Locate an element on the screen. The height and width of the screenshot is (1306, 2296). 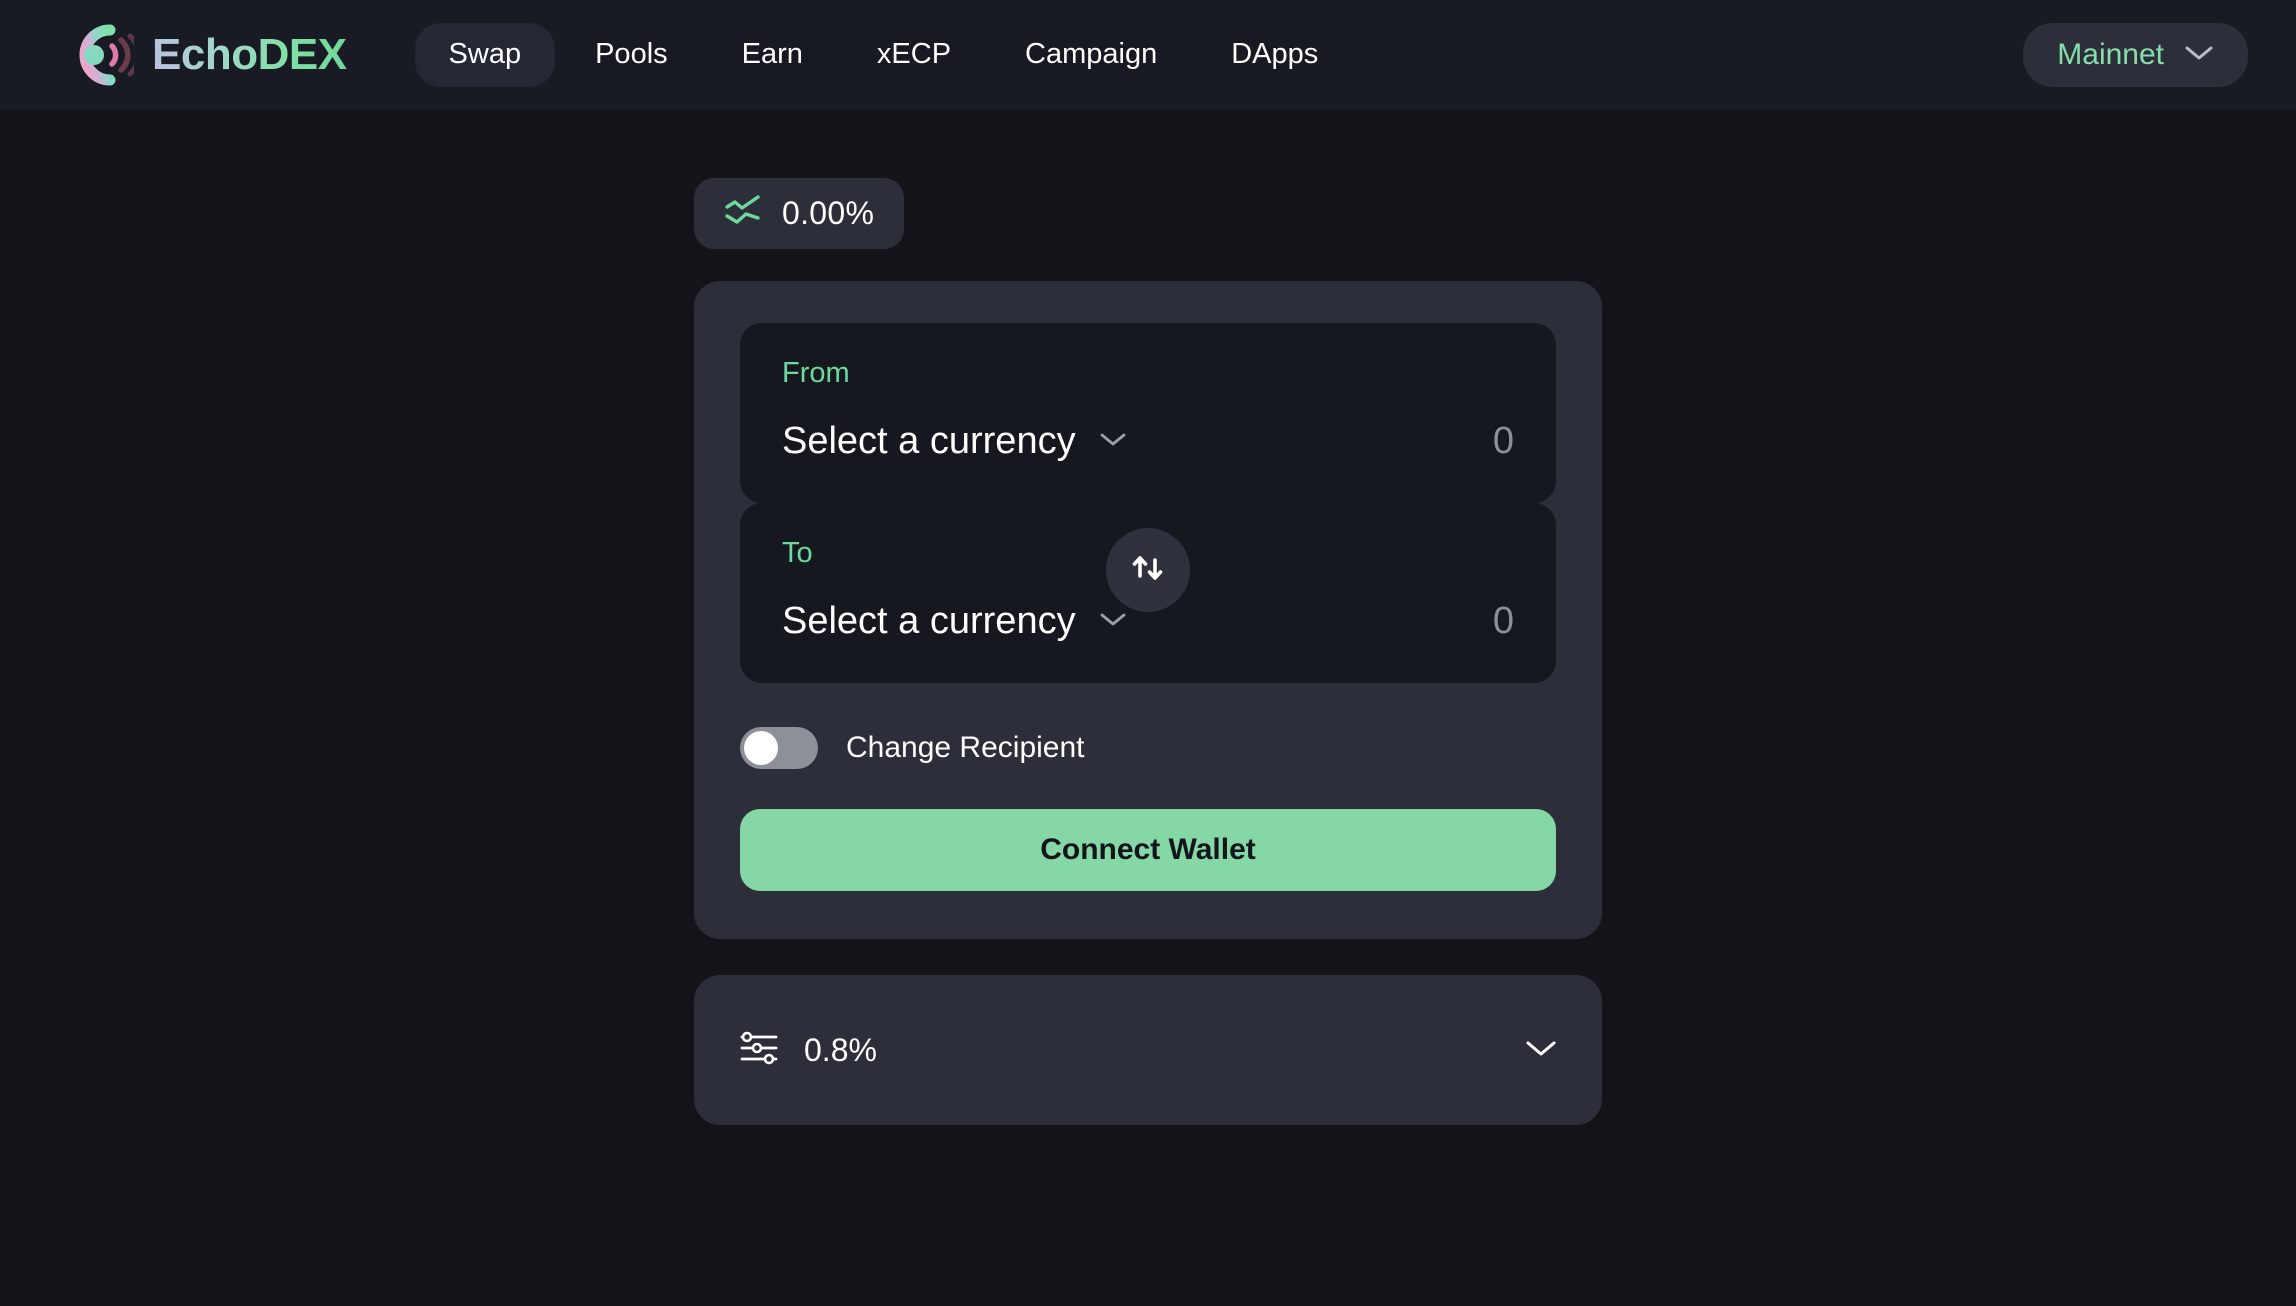
from-currency-select: Select a currency is located at coordinates (955, 441).